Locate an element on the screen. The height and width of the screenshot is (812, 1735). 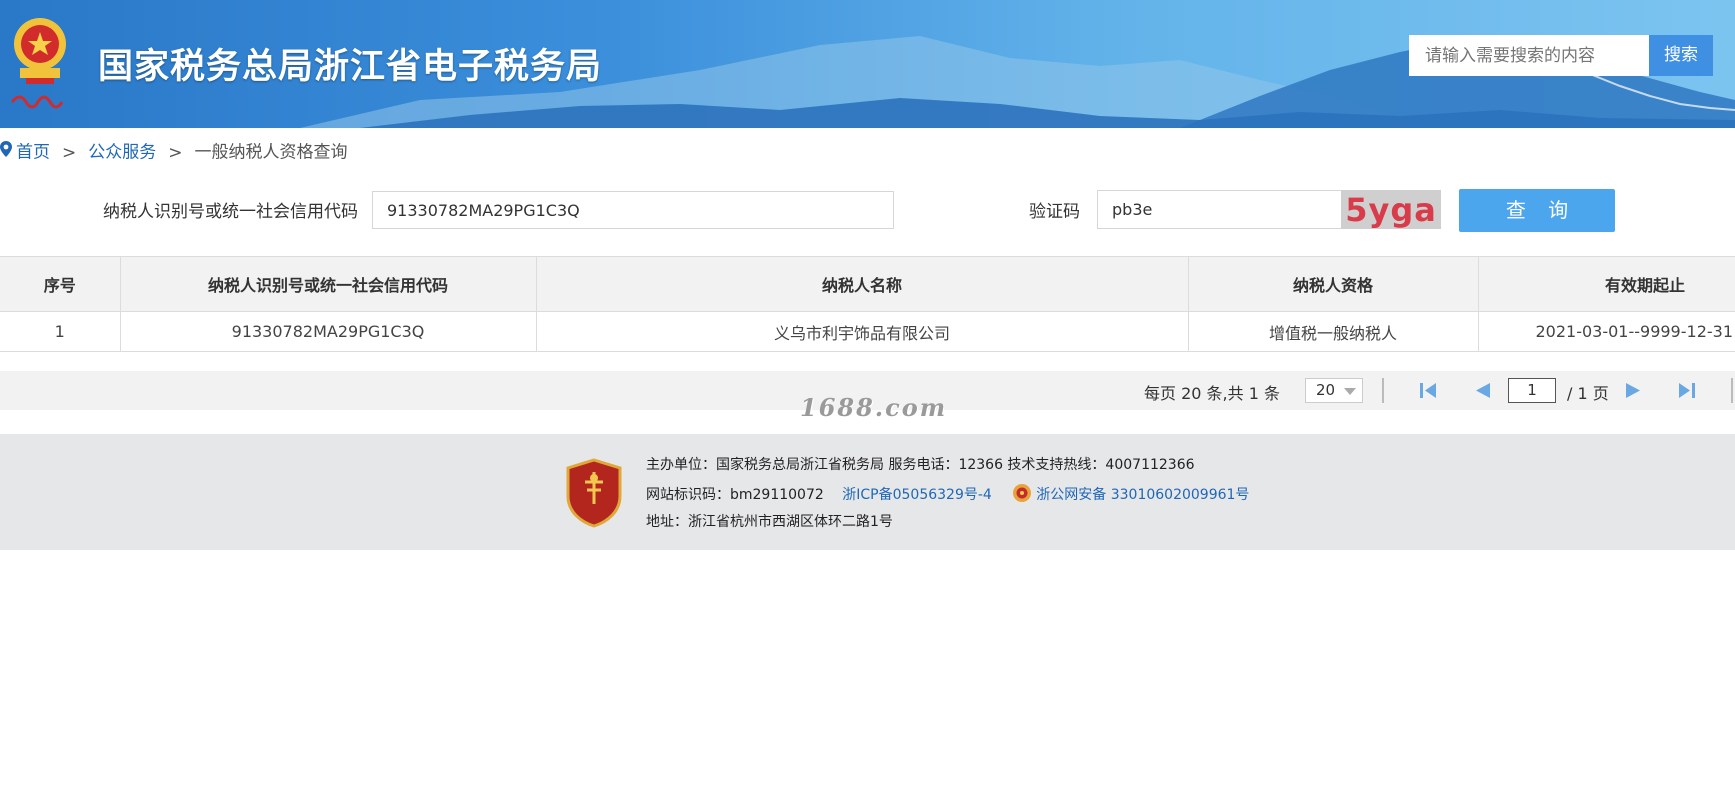
location-pin-icon is located at coordinates (6, 152).